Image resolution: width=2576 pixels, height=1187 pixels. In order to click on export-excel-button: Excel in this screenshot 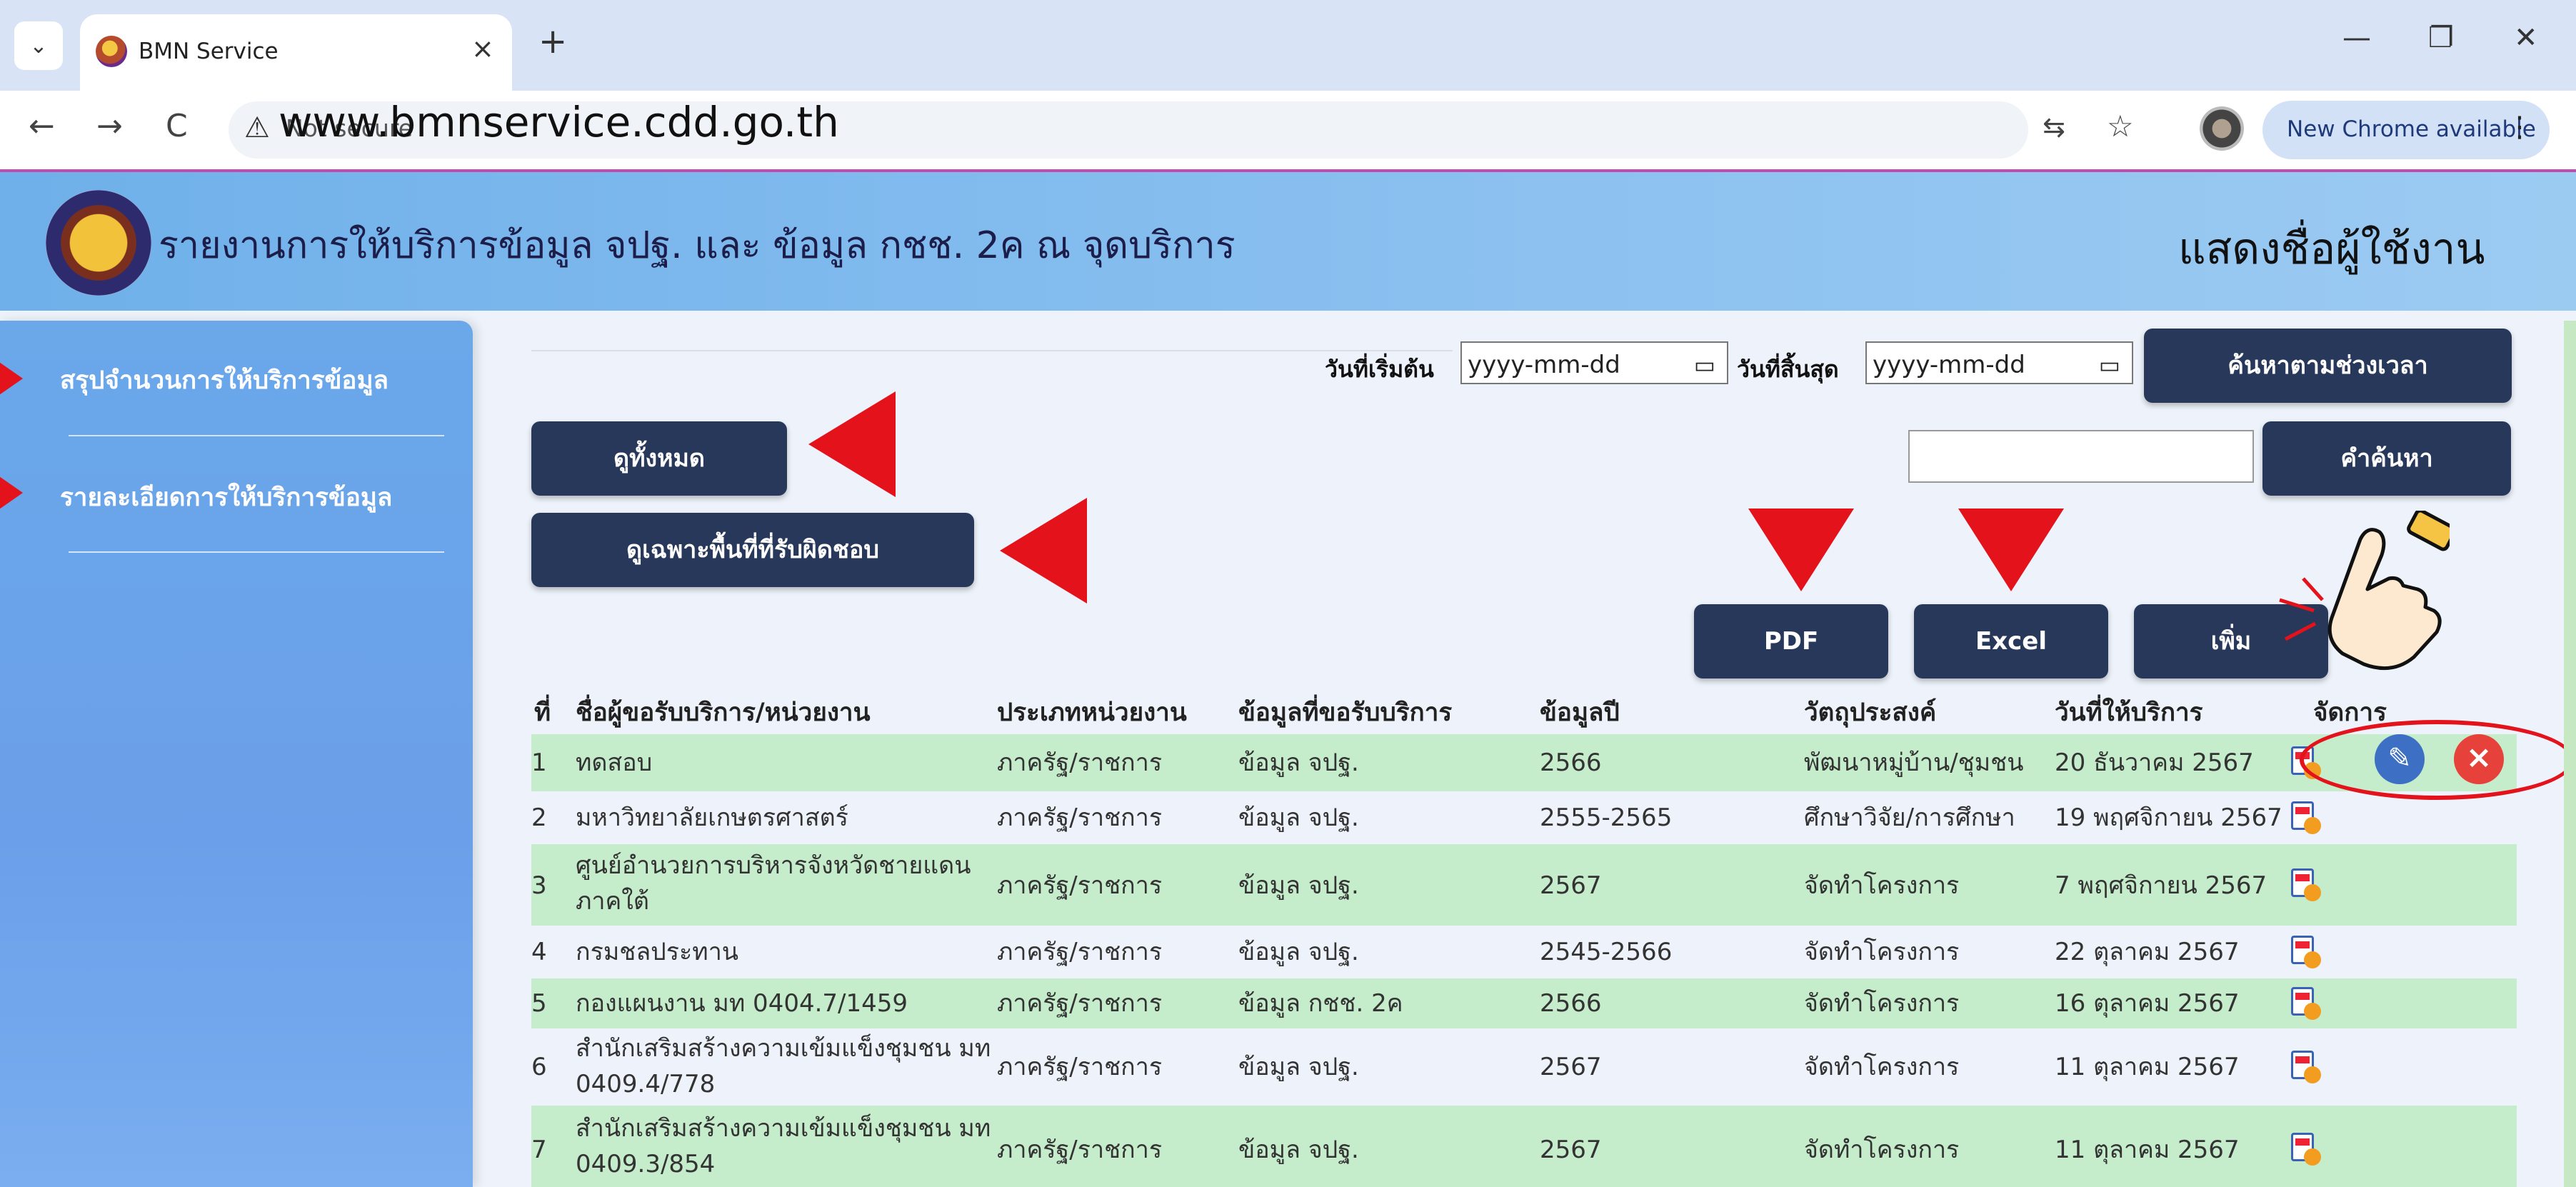, I will do `click(2011, 641)`.